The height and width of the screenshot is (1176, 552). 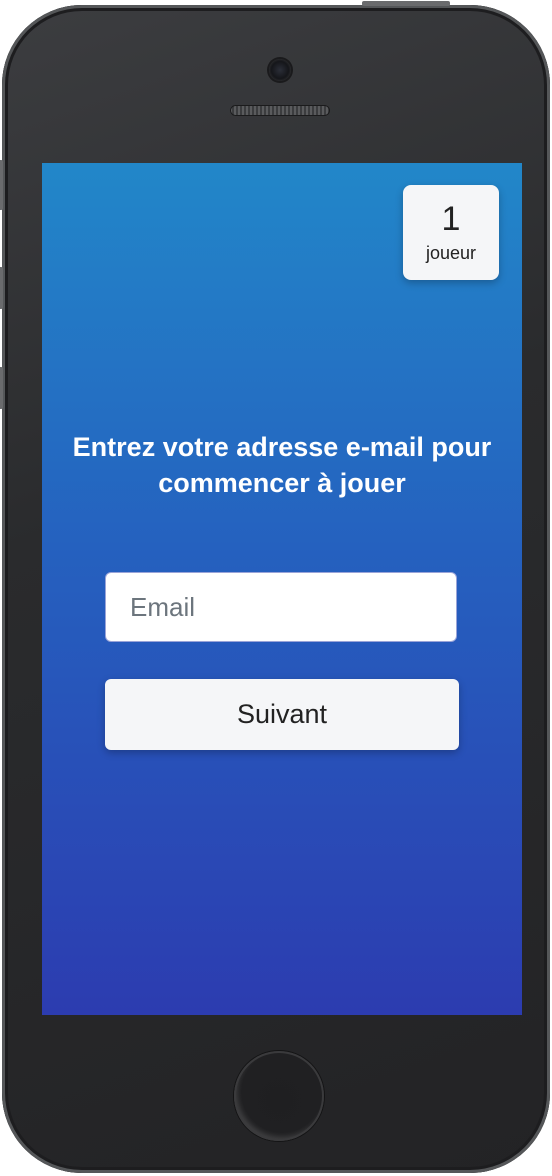 I want to click on email-prompt-line-2: commencer à jouer, so click(x=282, y=483).